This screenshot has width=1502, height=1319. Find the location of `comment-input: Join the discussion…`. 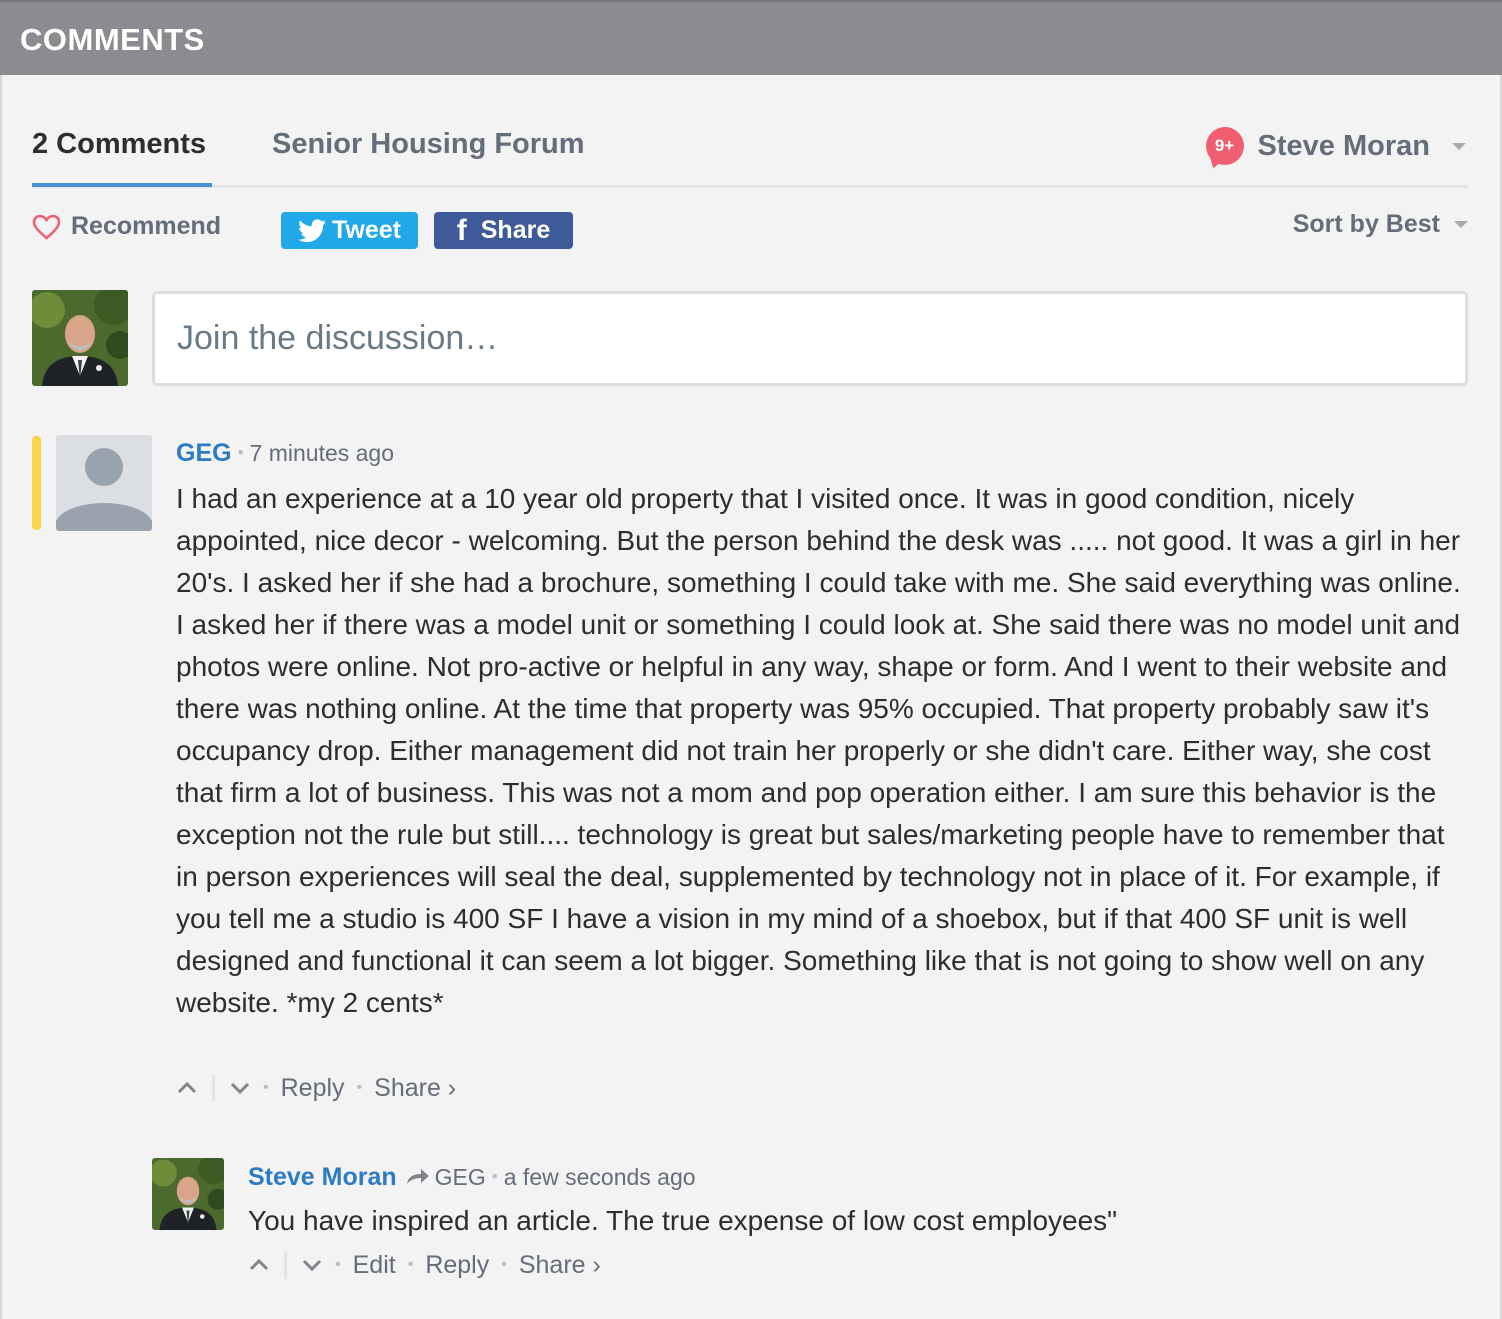

comment-input: Join the discussion… is located at coordinates (810, 338).